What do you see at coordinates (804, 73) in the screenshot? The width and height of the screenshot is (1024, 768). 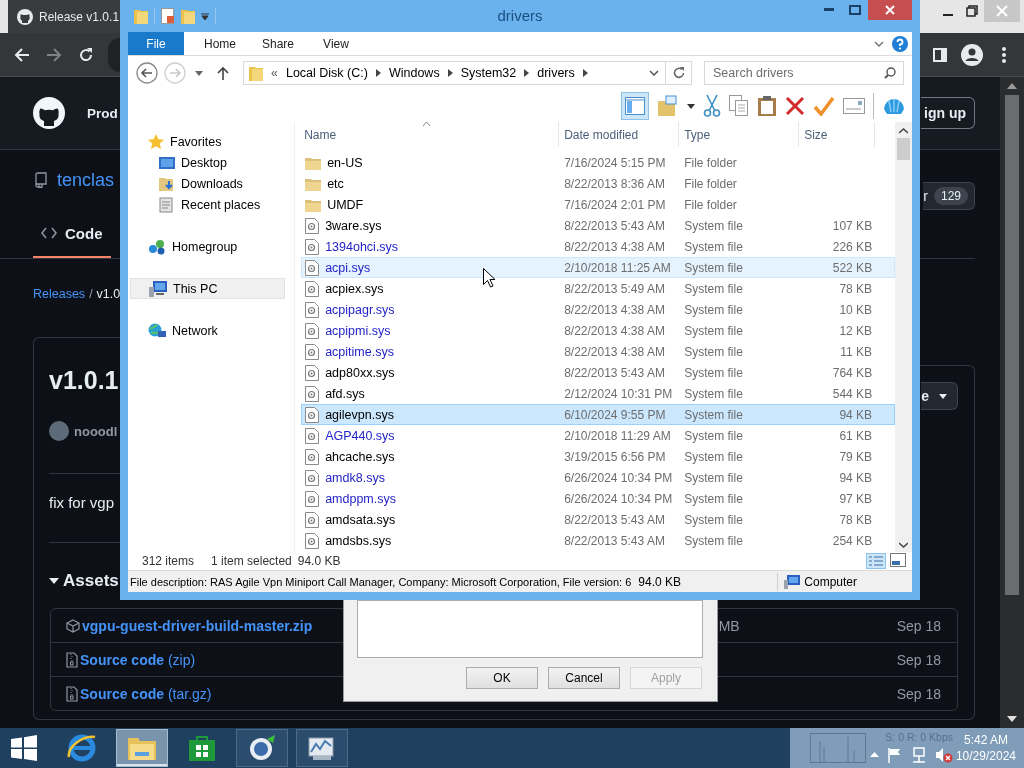 I see `search-field: Search drivers` at bounding box center [804, 73].